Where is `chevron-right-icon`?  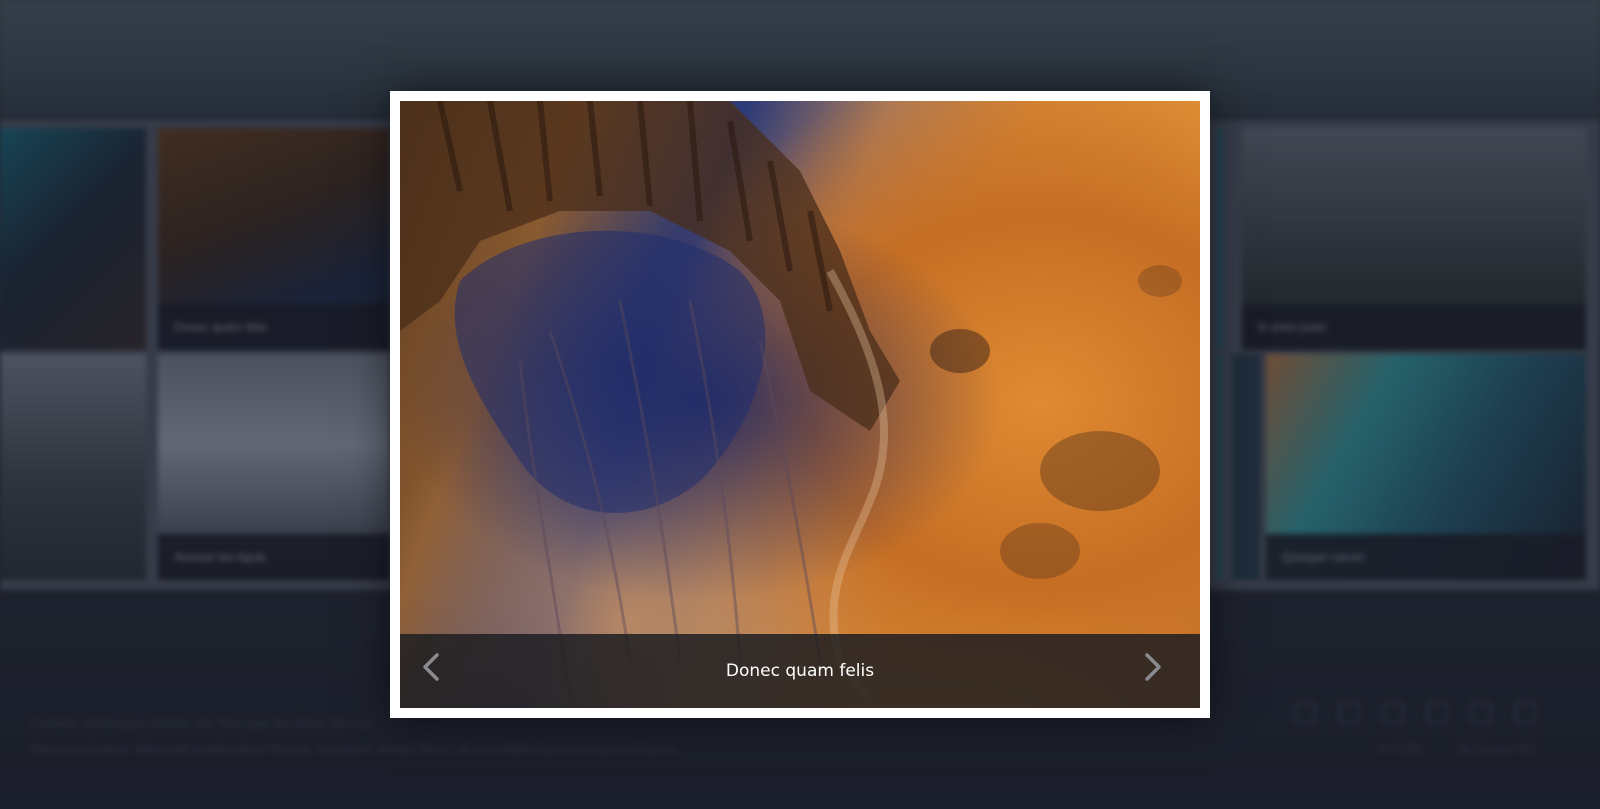 chevron-right-icon is located at coordinates (1153, 667).